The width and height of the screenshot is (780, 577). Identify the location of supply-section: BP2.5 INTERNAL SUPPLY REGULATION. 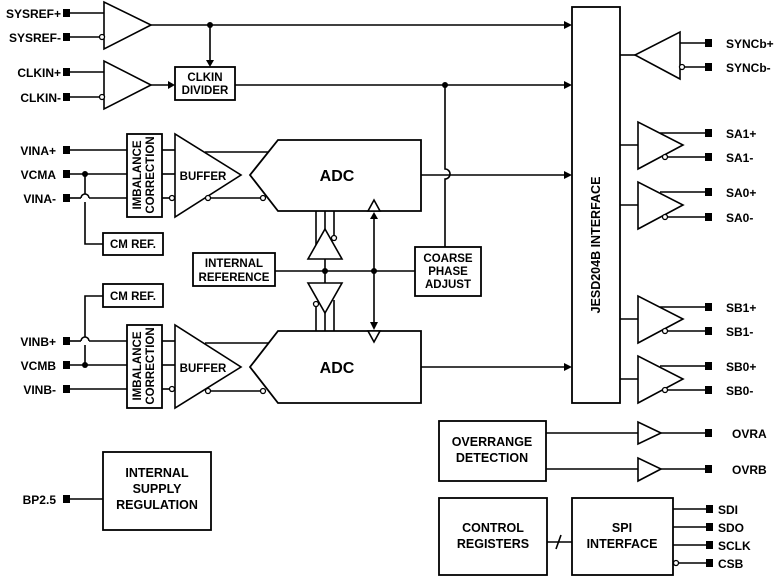
(117, 491).